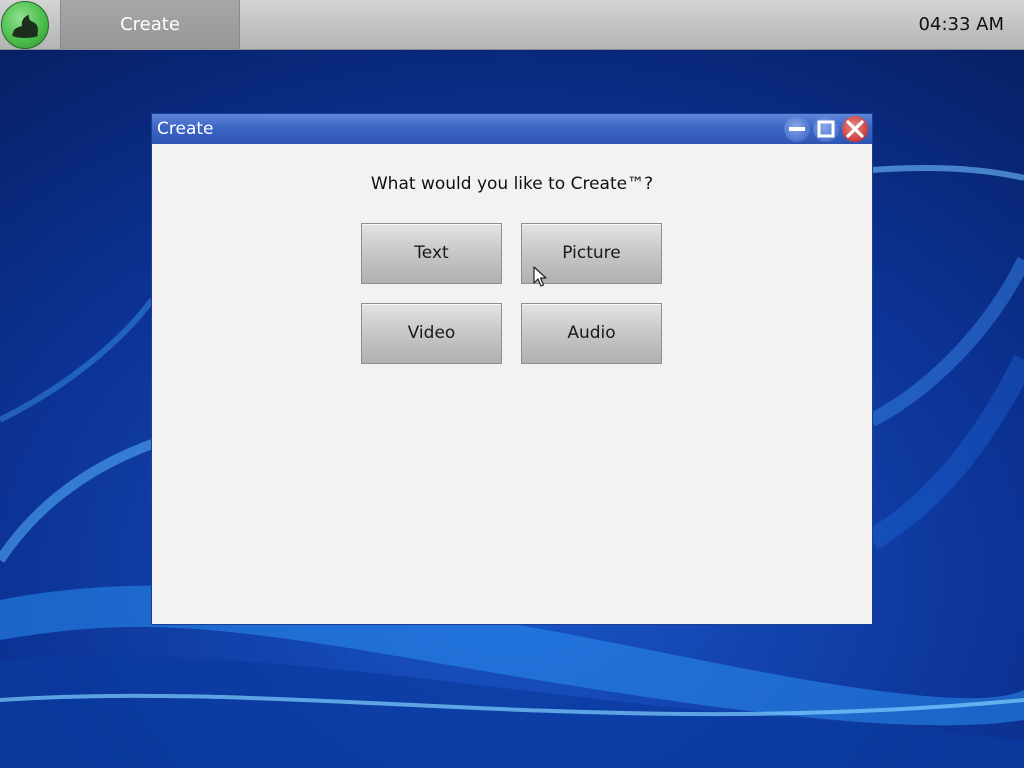  Describe the element at coordinates (431, 333) in the screenshot. I see `create-video-button: Video` at that location.